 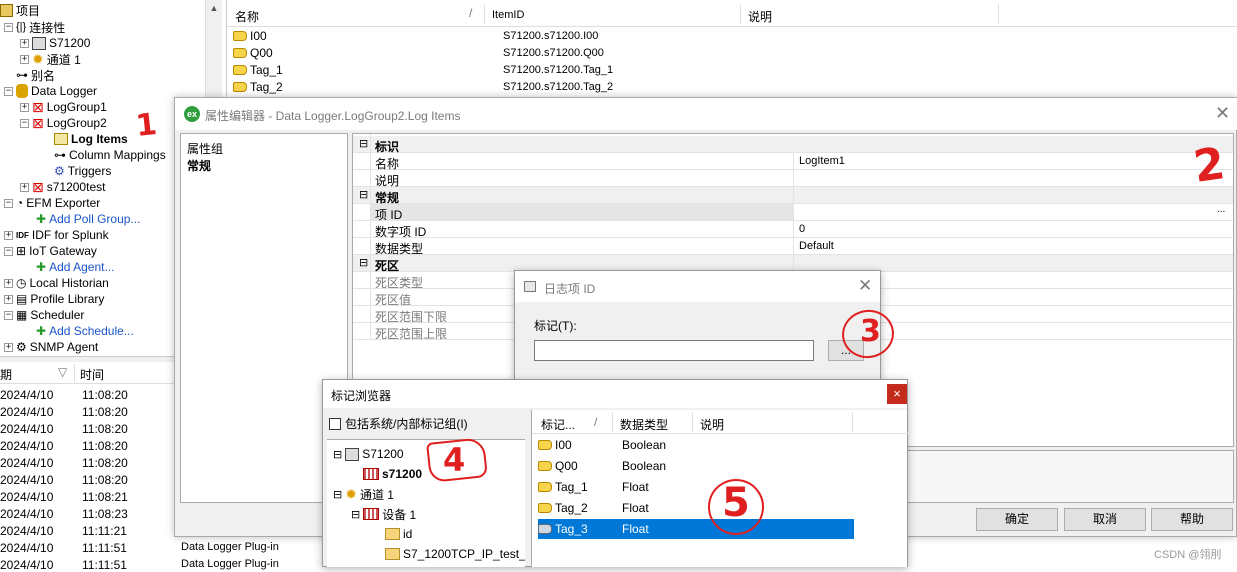 I want to click on list-item: Tag_2 Float, so click(x=696, y=508).